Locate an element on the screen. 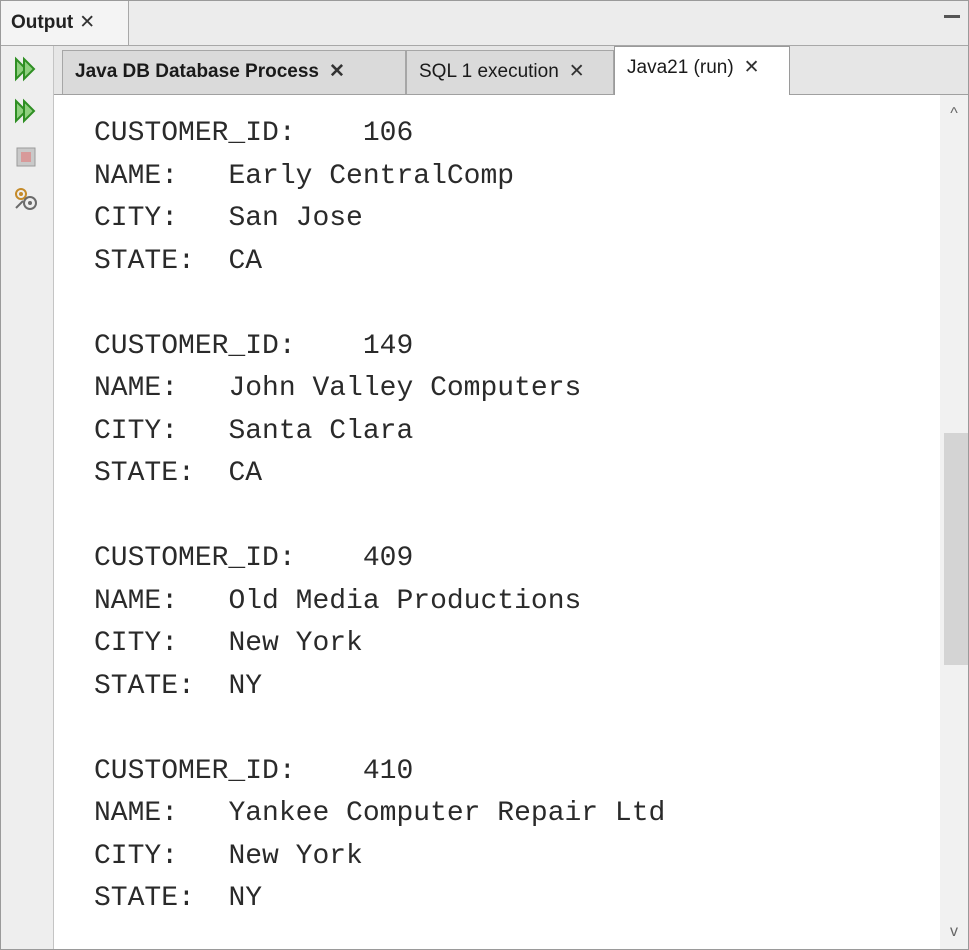  output-tabbar: Output ✕ is located at coordinates (484, 23).